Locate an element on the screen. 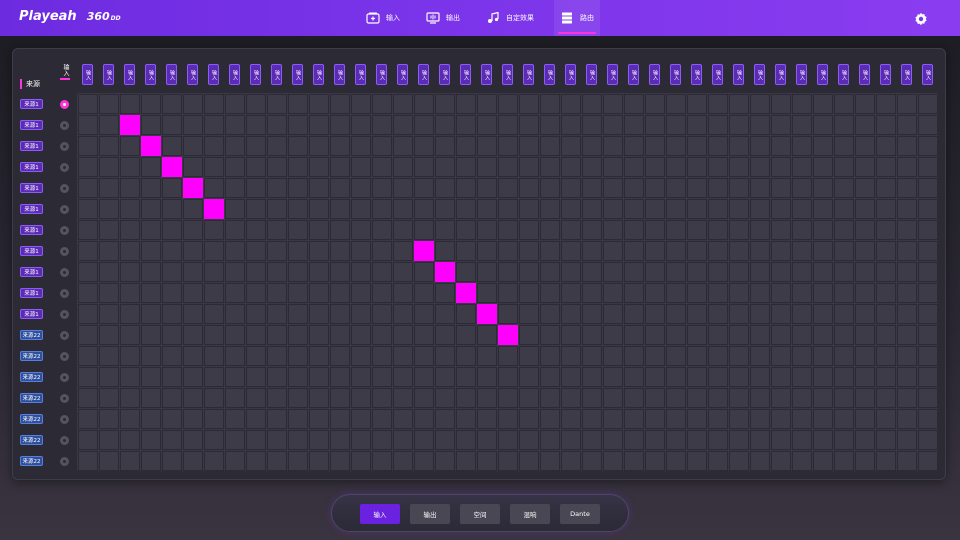 The height and width of the screenshot is (540, 960). row-header: 来源22 is located at coordinates (31, 335).